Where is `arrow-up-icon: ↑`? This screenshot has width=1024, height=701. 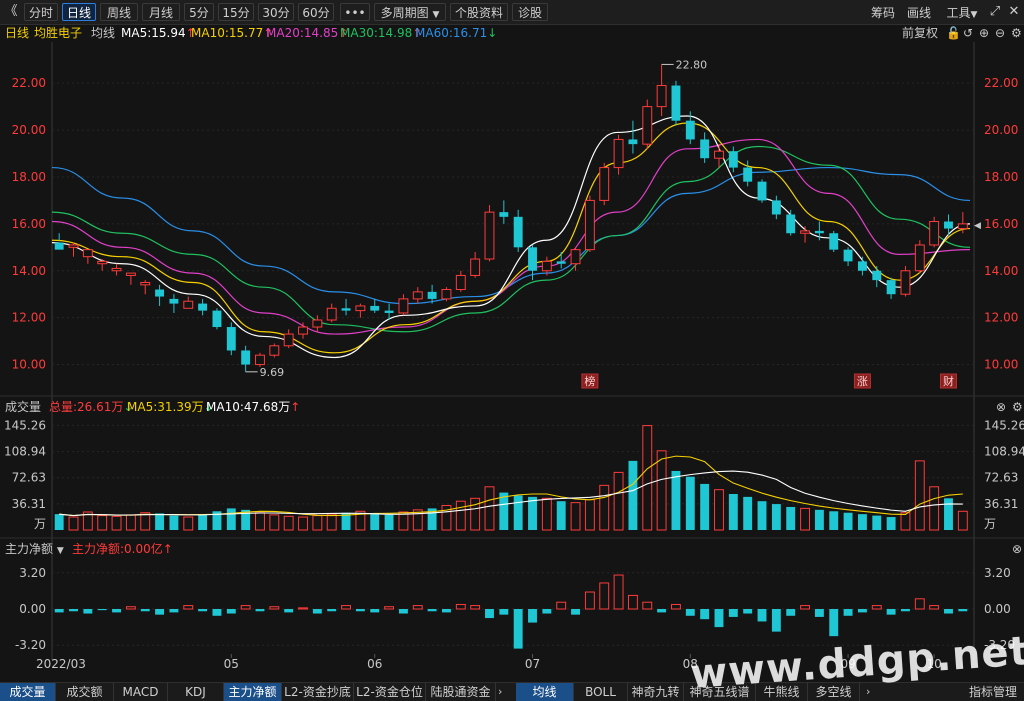
arrow-up-icon: ↑ is located at coordinates (295, 407).